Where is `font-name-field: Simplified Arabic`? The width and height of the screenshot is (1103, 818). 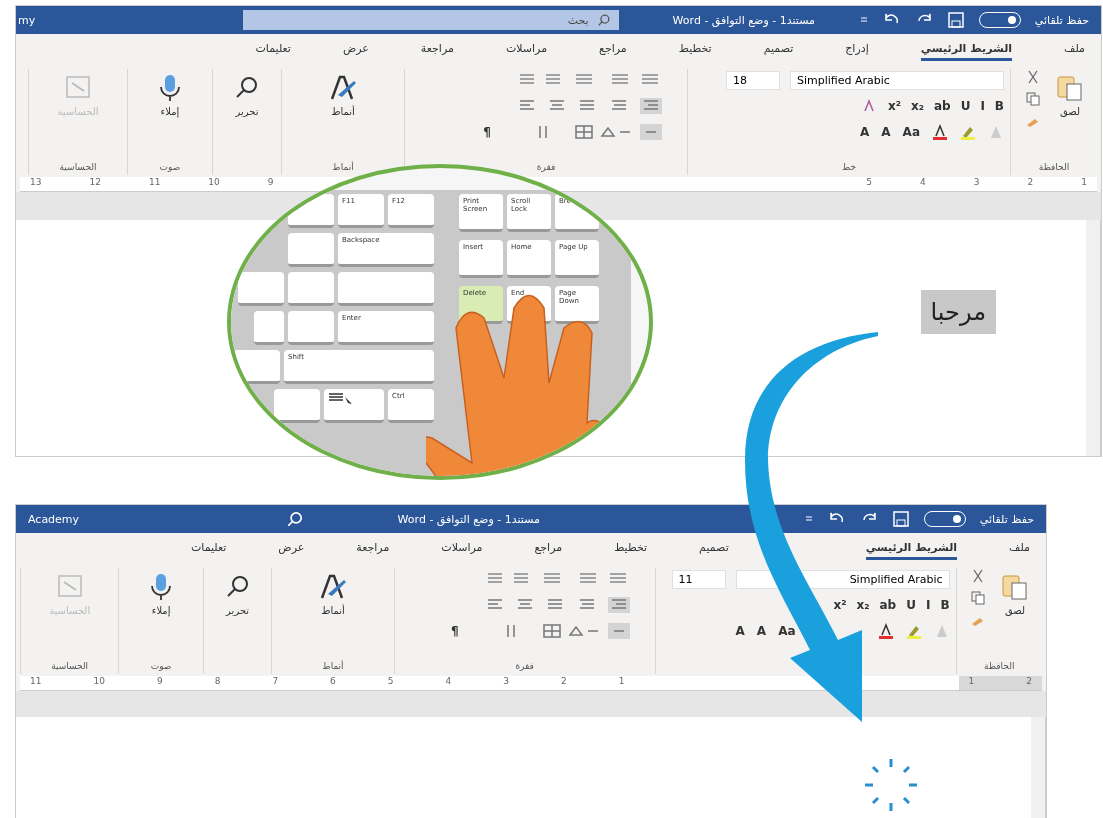
font-name-field: Simplified Arabic is located at coordinates (897, 80).